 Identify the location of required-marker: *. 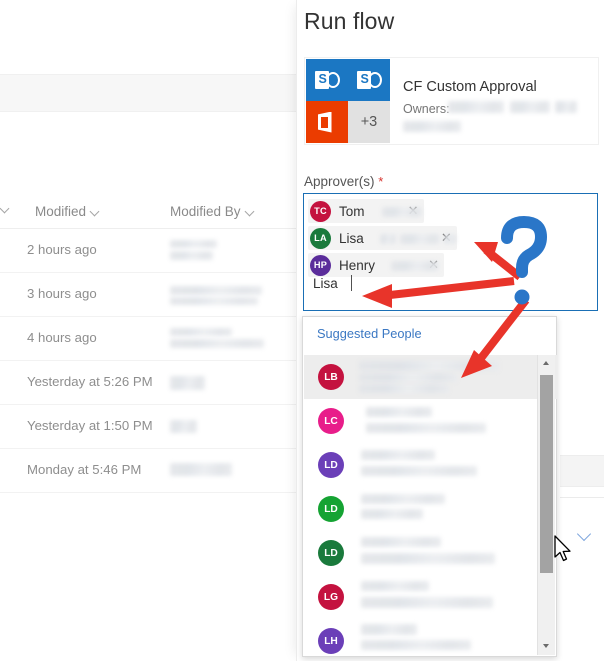
(381, 181).